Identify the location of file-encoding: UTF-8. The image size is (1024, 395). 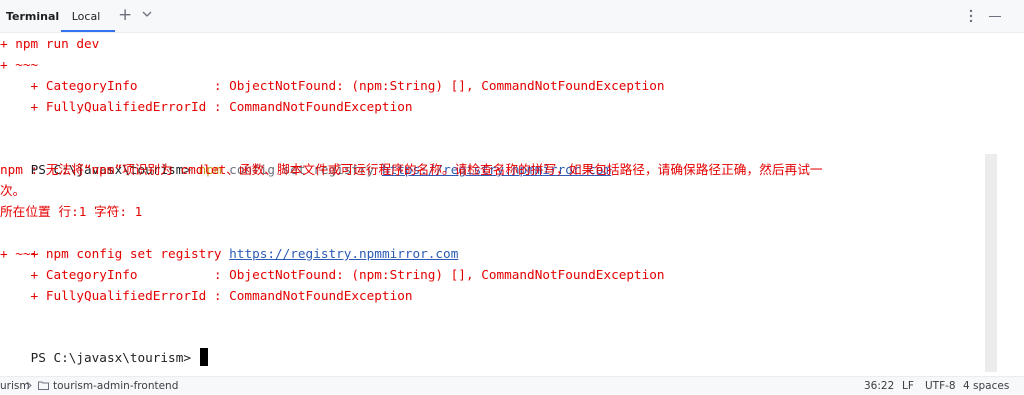
(940, 386).